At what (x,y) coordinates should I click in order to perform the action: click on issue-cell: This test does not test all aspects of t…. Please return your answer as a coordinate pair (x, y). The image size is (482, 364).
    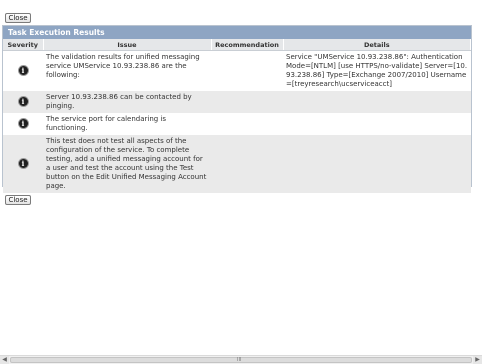
    Looking at the image, I should click on (127, 164).